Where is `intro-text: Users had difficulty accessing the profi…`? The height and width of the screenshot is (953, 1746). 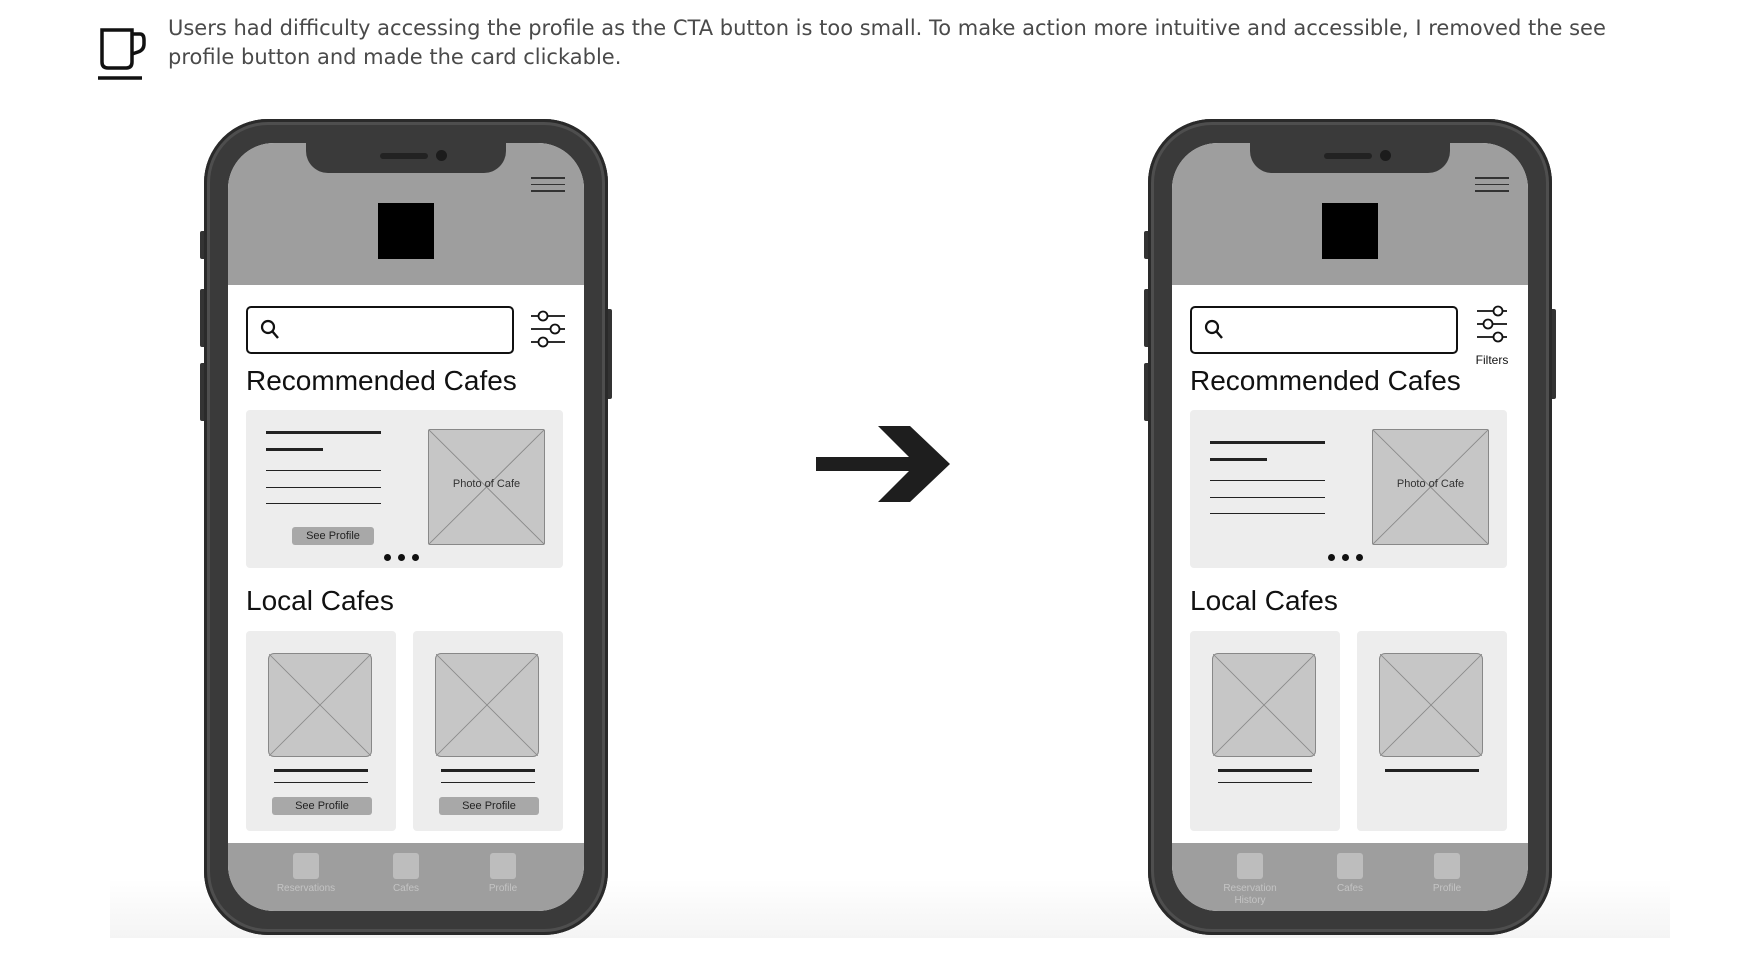
intro-text: Users had difficulty accessing the profi… is located at coordinates (887, 42).